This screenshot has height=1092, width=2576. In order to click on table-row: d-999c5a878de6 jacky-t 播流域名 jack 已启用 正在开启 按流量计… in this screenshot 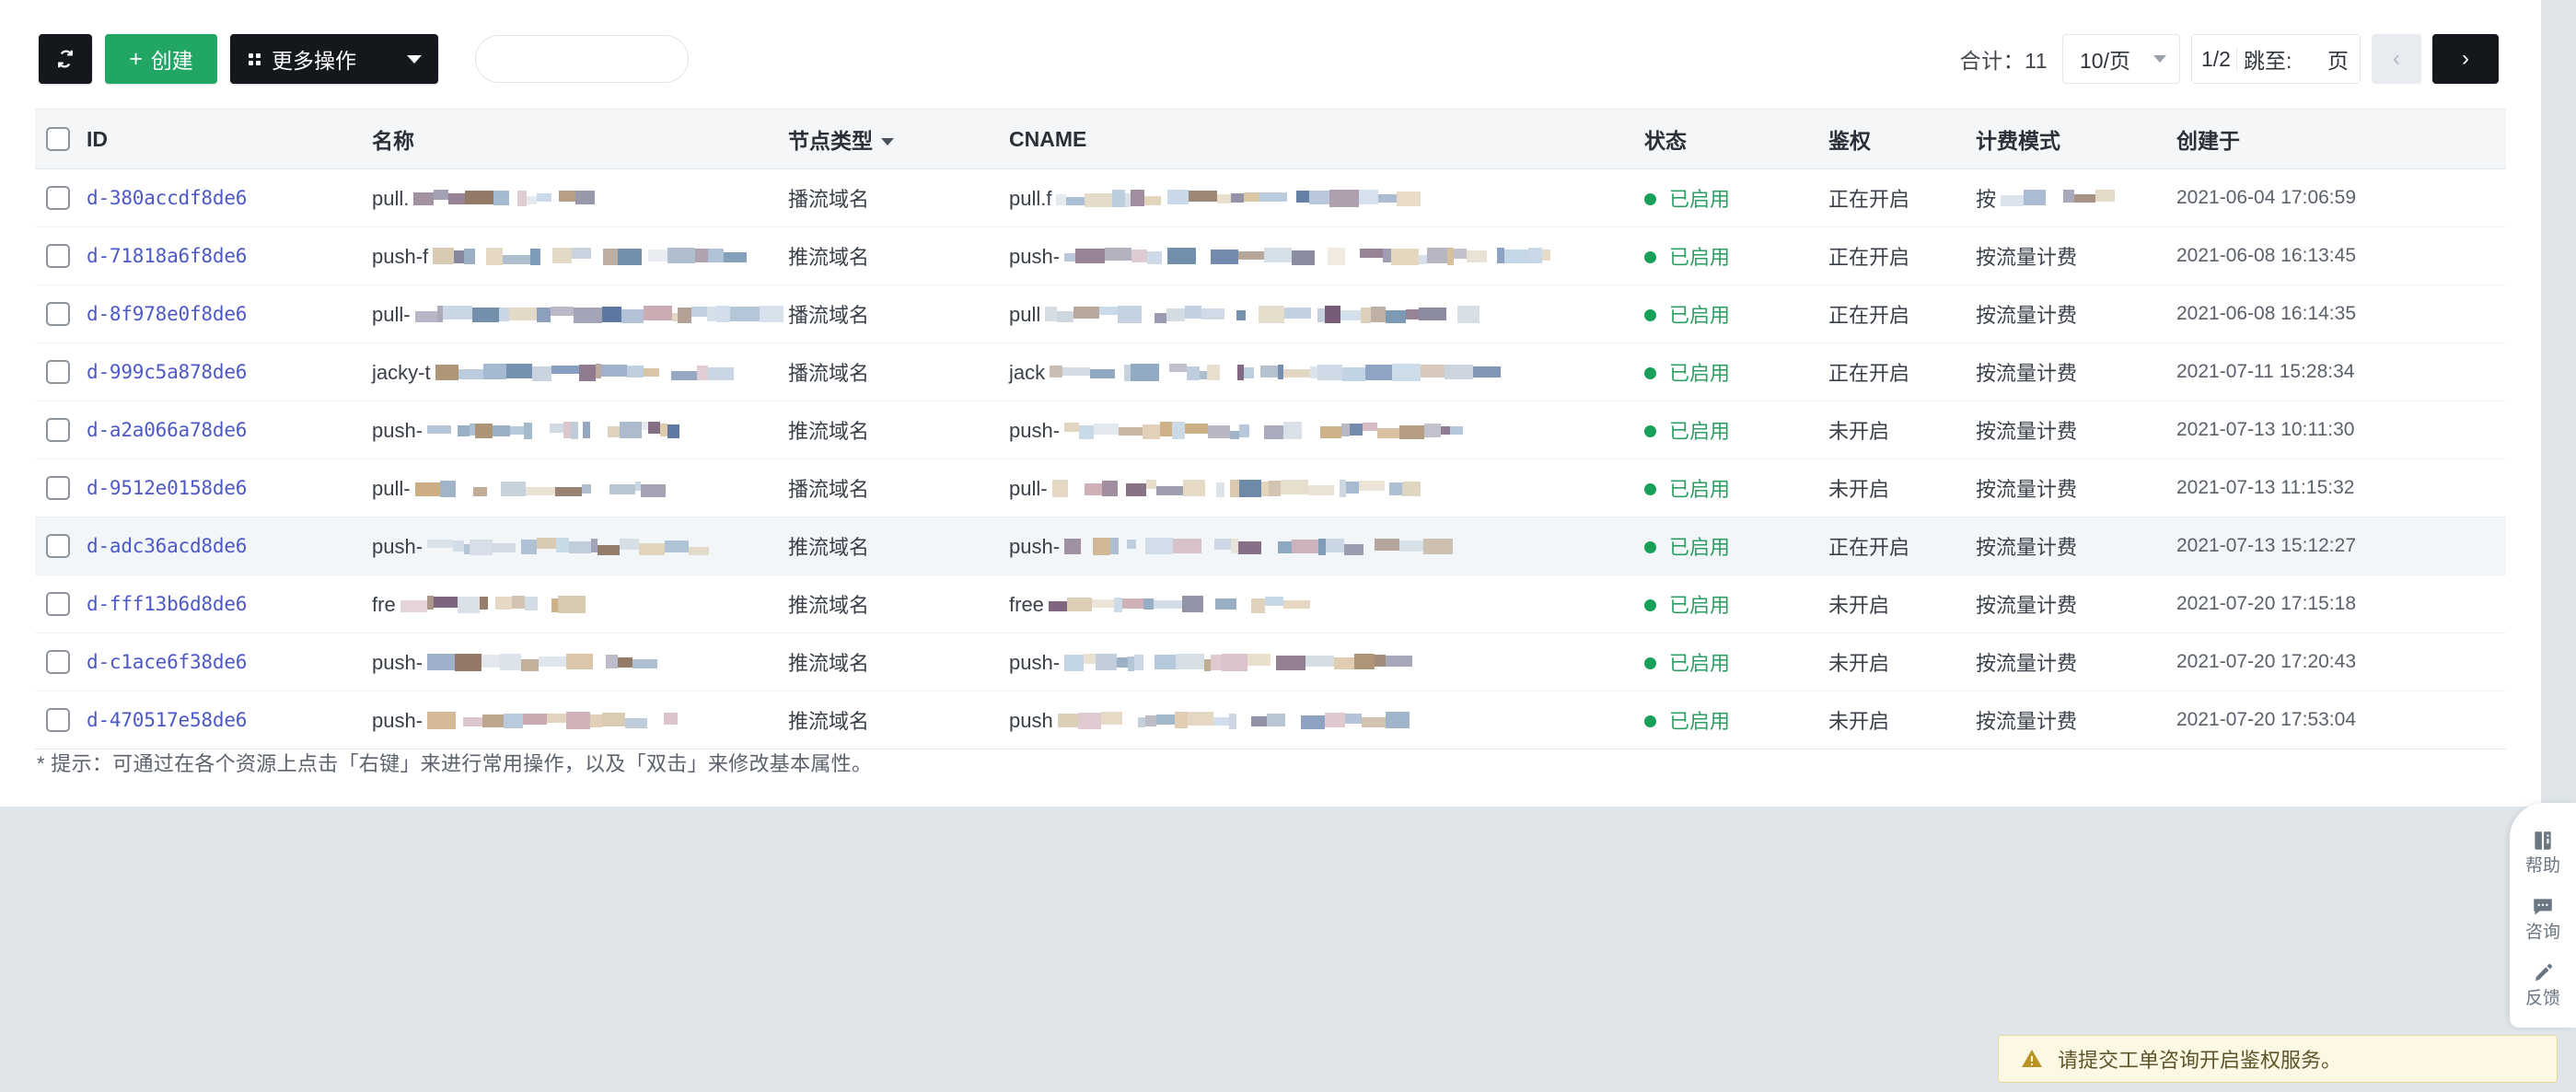, I will do `click(1270, 372)`.